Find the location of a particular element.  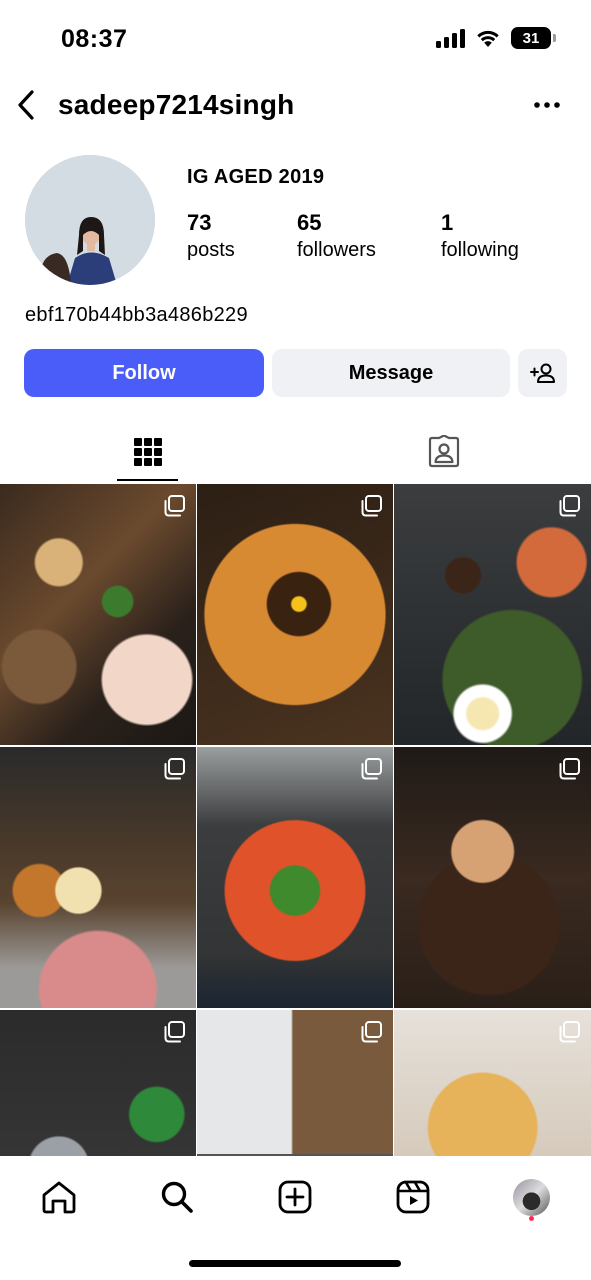

search-icon is located at coordinates (177, 1197).